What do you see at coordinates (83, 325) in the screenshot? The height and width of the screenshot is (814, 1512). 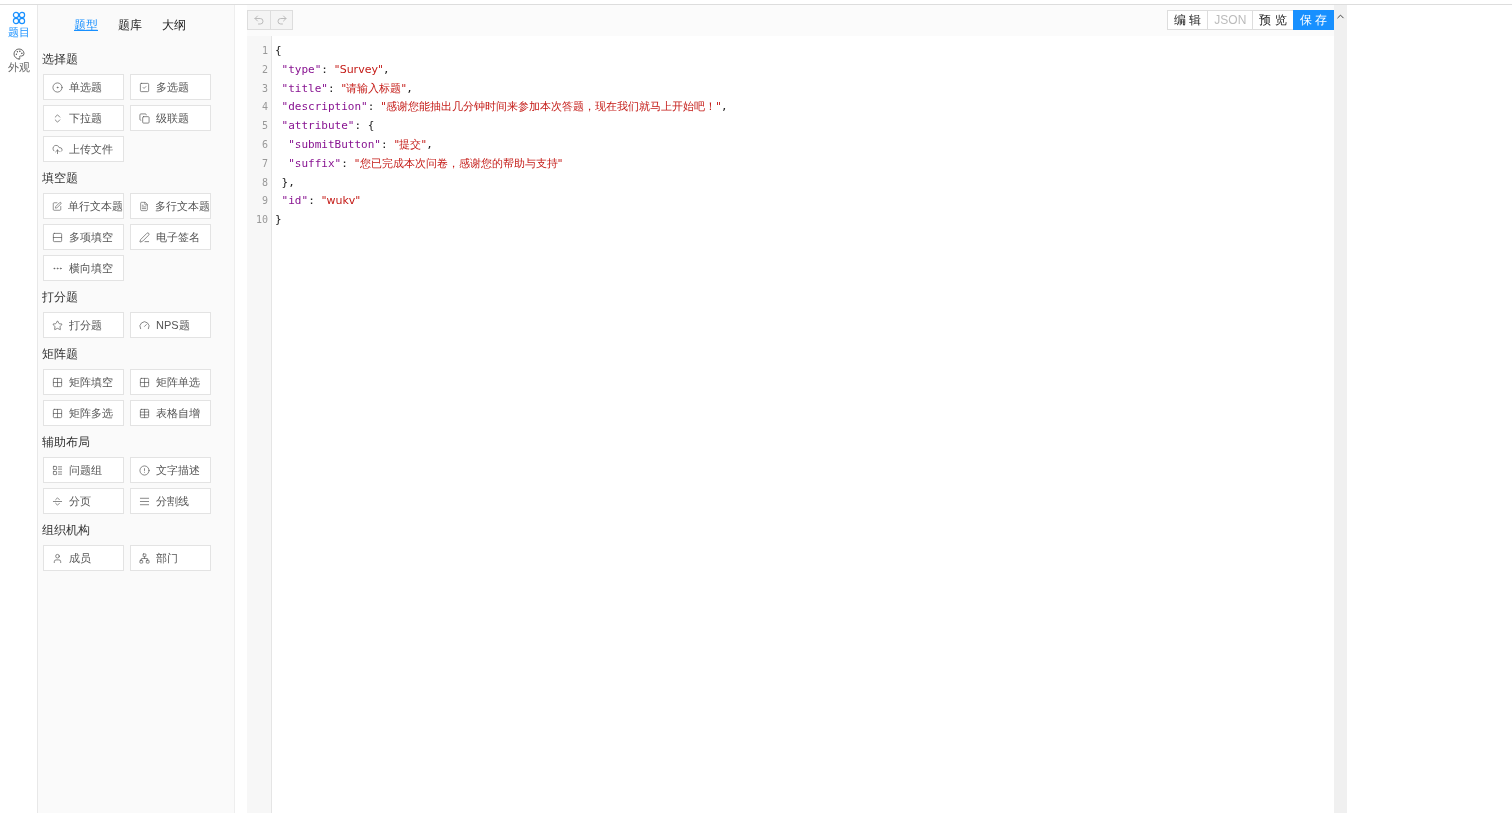 I see `question-type-button: 打分题` at bounding box center [83, 325].